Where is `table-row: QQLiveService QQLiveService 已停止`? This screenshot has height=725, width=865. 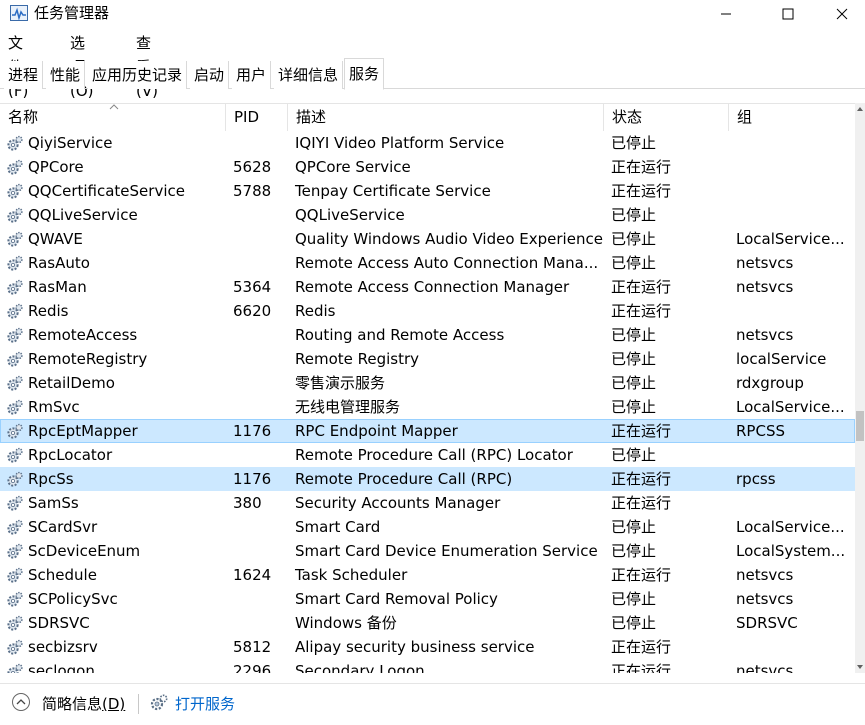
table-row: QQLiveService QQLiveService 已停止 is located at coordinates (427, 215).